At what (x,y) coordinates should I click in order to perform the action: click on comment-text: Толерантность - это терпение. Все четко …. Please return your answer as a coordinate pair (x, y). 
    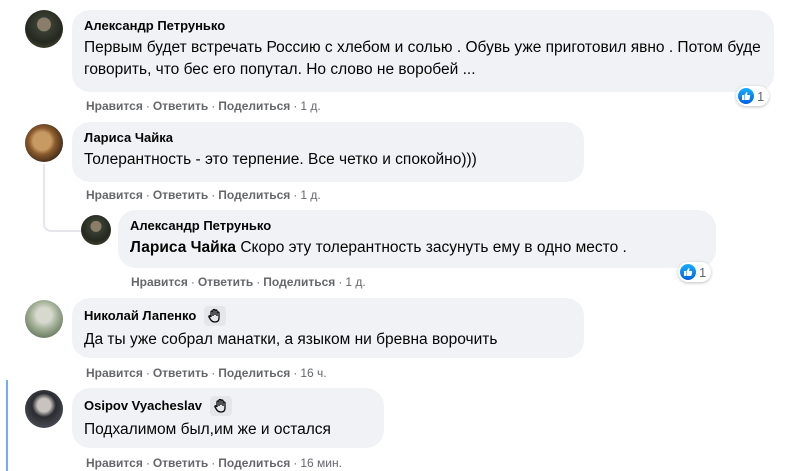
    Looking at the image, I should click on (280, 159).